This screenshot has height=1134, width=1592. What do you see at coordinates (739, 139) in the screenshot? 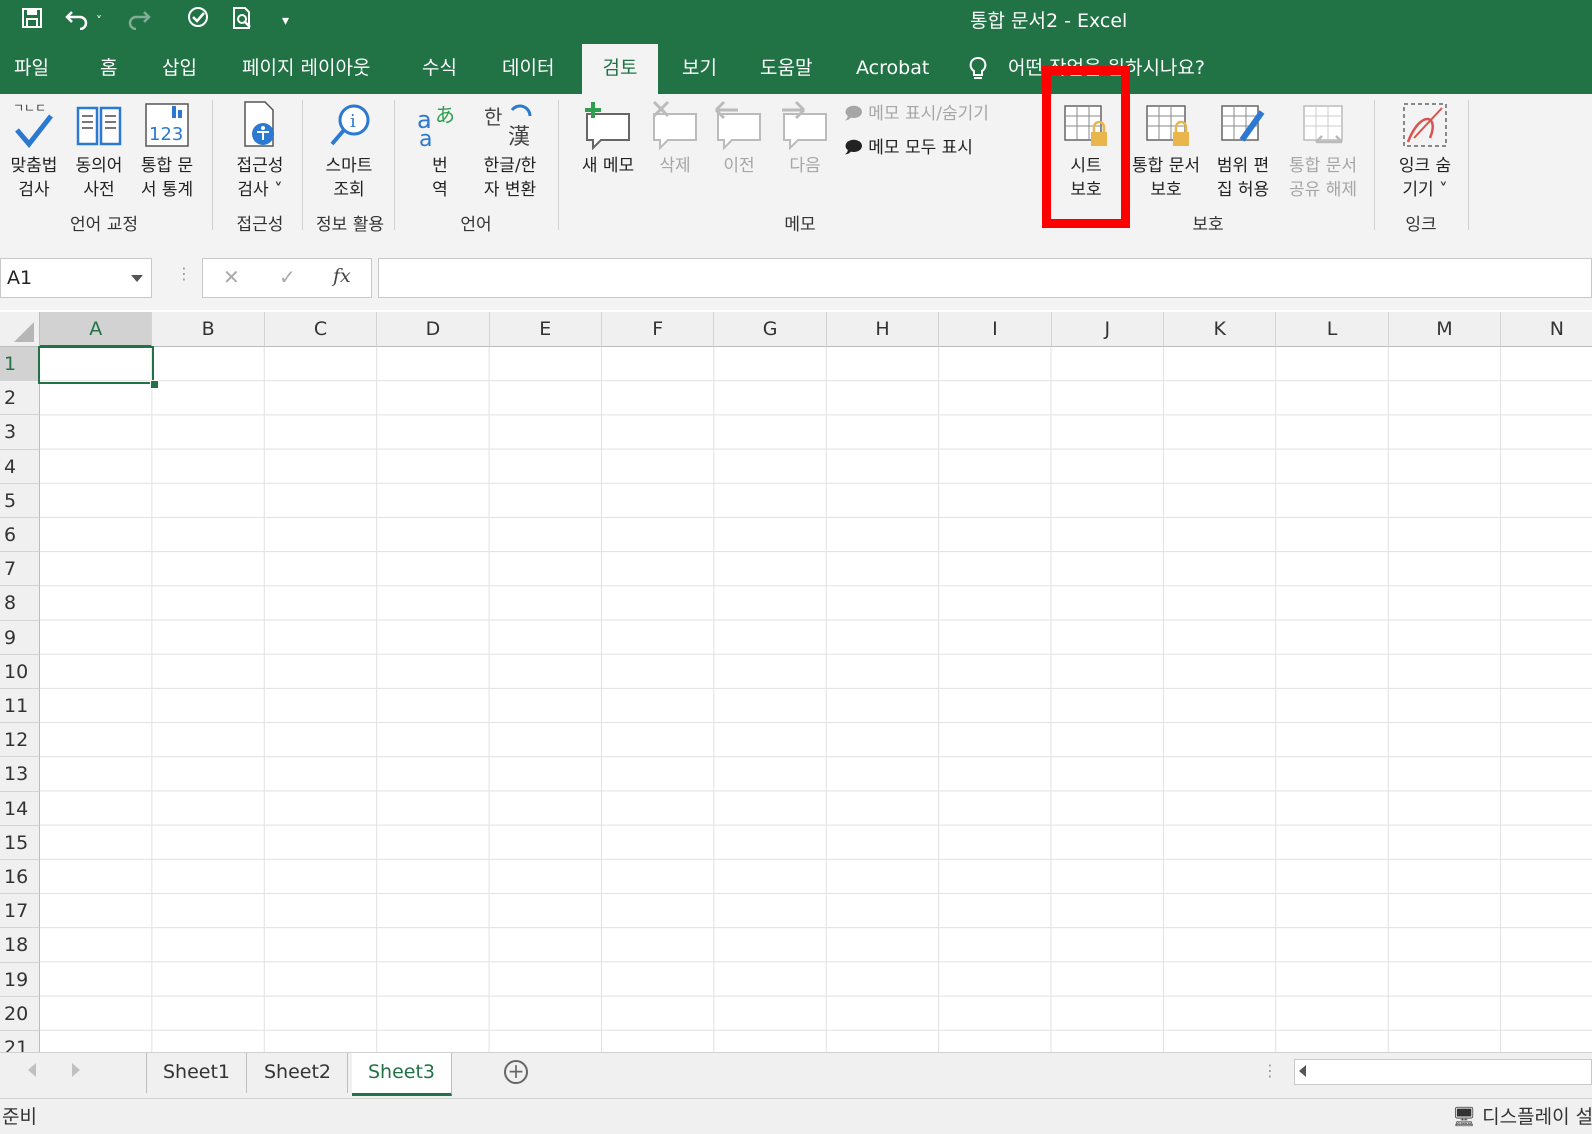
I see `previous-comment-button: 이전` at bounding box center [739, 139].